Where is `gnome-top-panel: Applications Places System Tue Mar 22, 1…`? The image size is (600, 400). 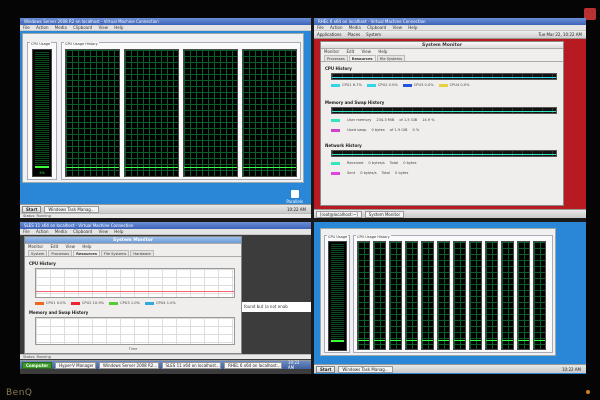 gnome-top-panel: Applications Places System Tue Mar 22, 1… is located at coordinates (450, 35).